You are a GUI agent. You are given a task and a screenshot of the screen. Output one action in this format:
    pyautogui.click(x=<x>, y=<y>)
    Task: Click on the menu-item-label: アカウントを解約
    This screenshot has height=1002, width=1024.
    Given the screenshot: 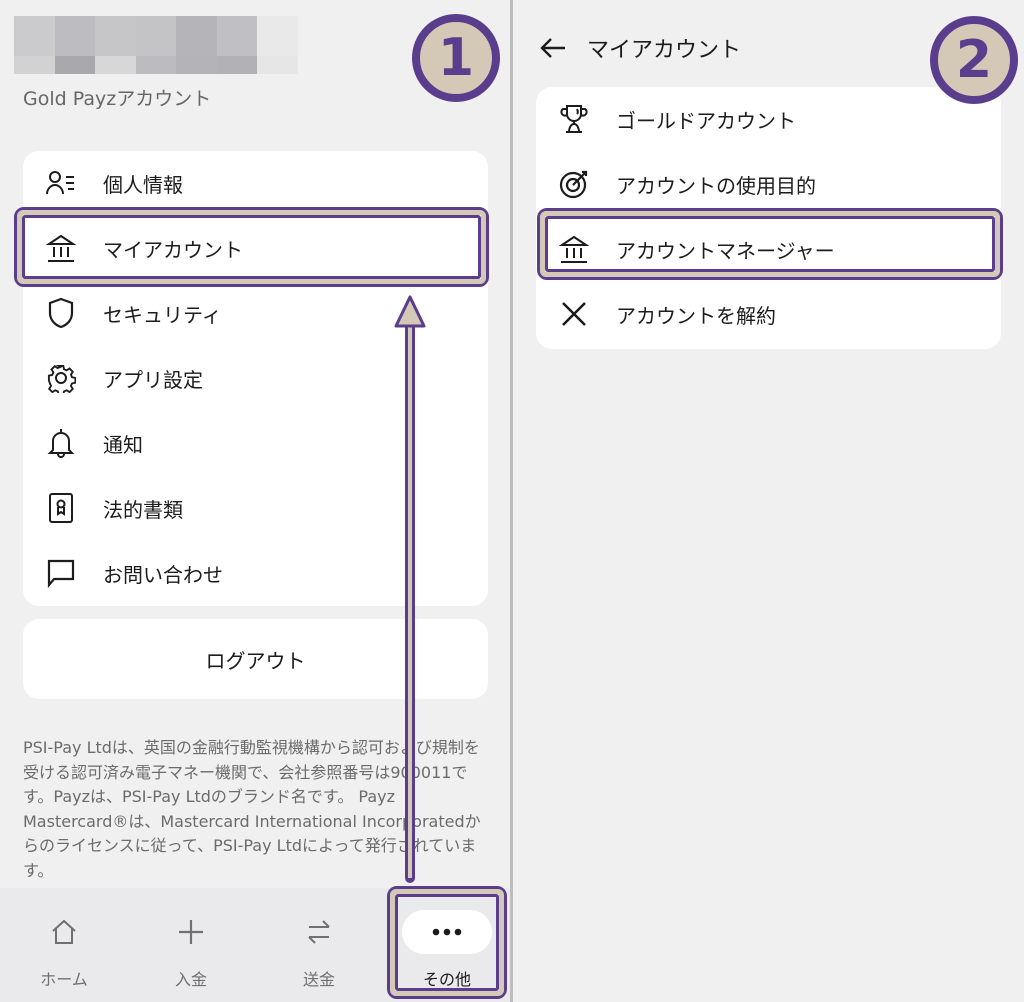 What is the action you would take?
    pyautogui.click(x=696, y=315)
    